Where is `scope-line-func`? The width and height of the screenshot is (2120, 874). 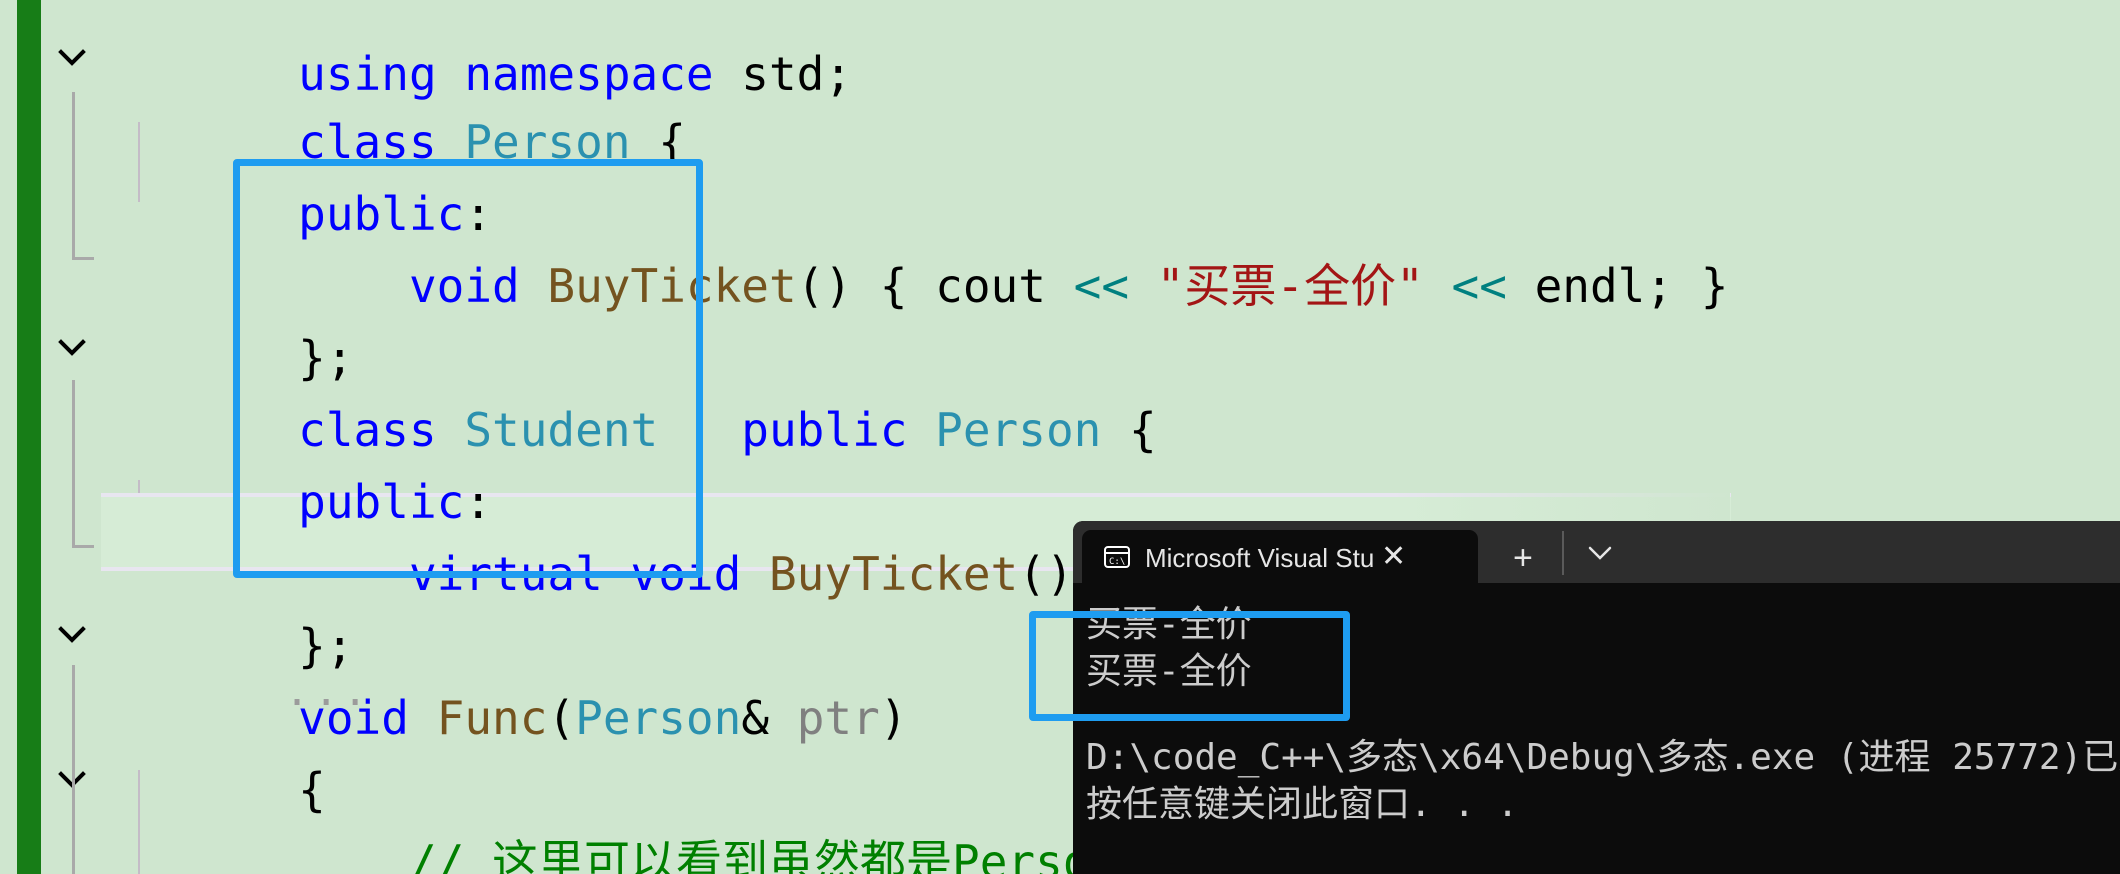 scope-line-func is located at coordinates (73, 769).